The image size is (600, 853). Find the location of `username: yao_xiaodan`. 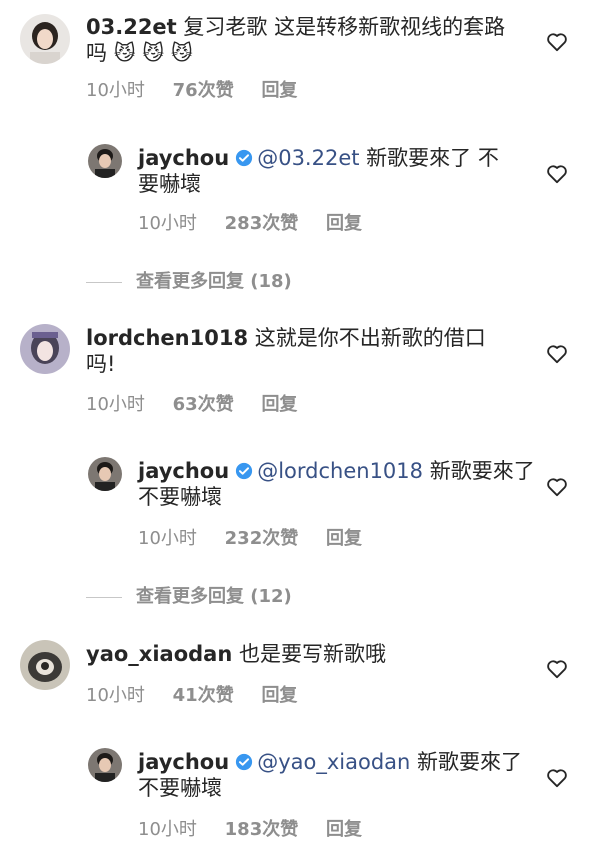

username: yao_xiaodan is located at coordinates (159, 654).